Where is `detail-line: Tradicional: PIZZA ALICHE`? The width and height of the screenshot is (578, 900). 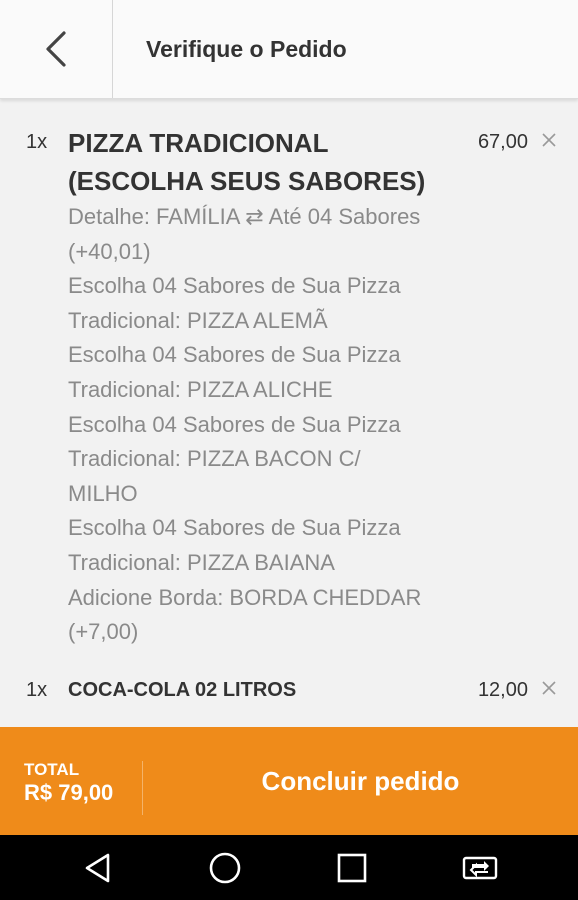 detail-line: Tradicional: PIZZA ALICHE is located at coordinates (200, 389).